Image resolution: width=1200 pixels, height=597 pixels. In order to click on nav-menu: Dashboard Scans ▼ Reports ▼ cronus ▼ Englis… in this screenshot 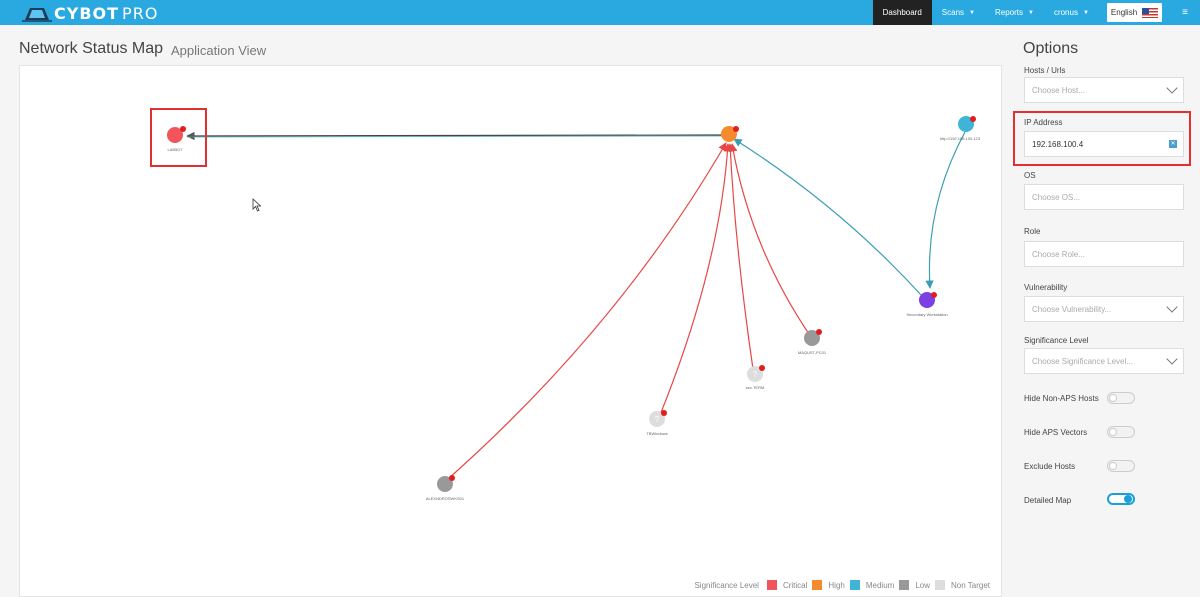, I will do `click(1036, 12)`.